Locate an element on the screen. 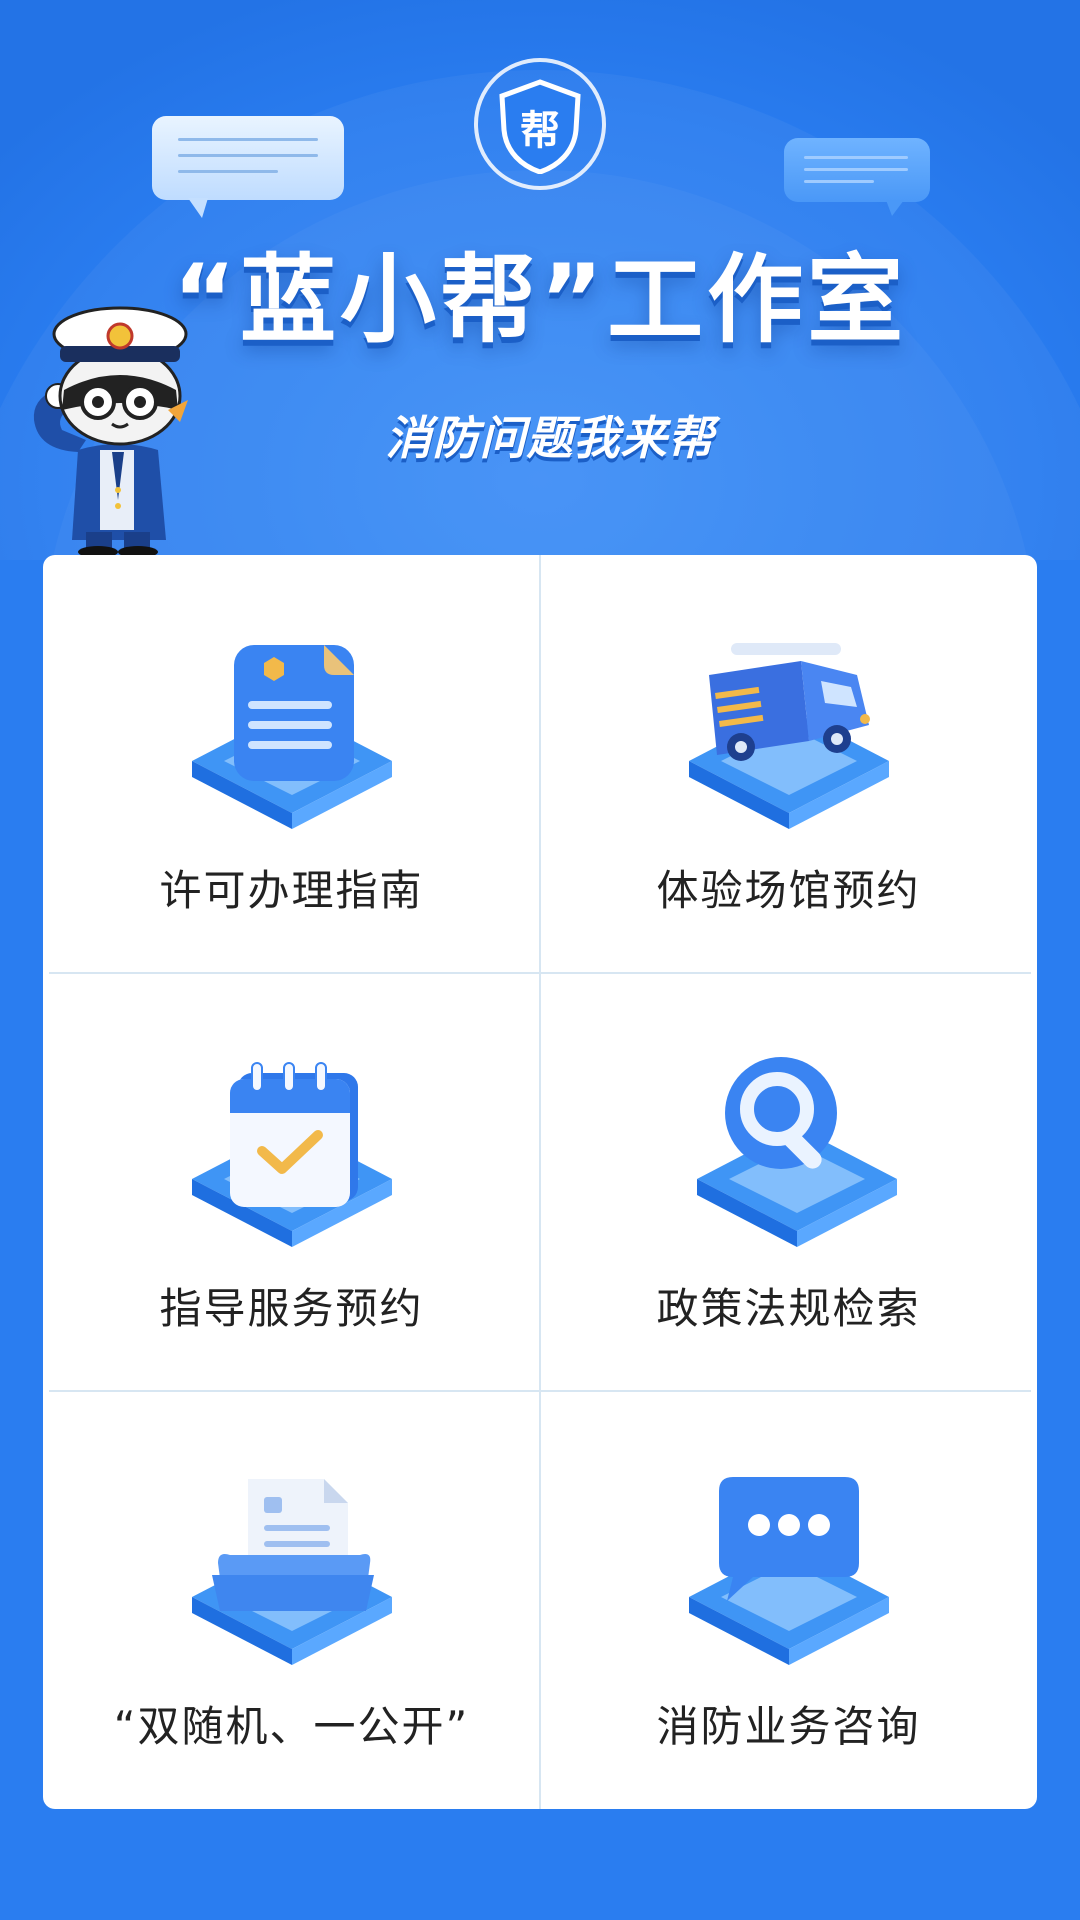  menu-item-double-random: “双随机、一公开” is located at coordinates (291, 1600).